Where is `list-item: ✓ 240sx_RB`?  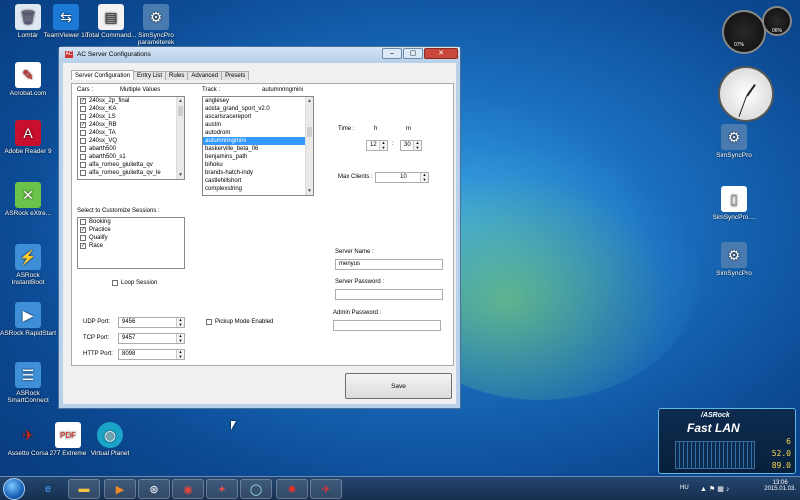 list-item: ✓ 240sx_RB is located at coordinates (131, 125).